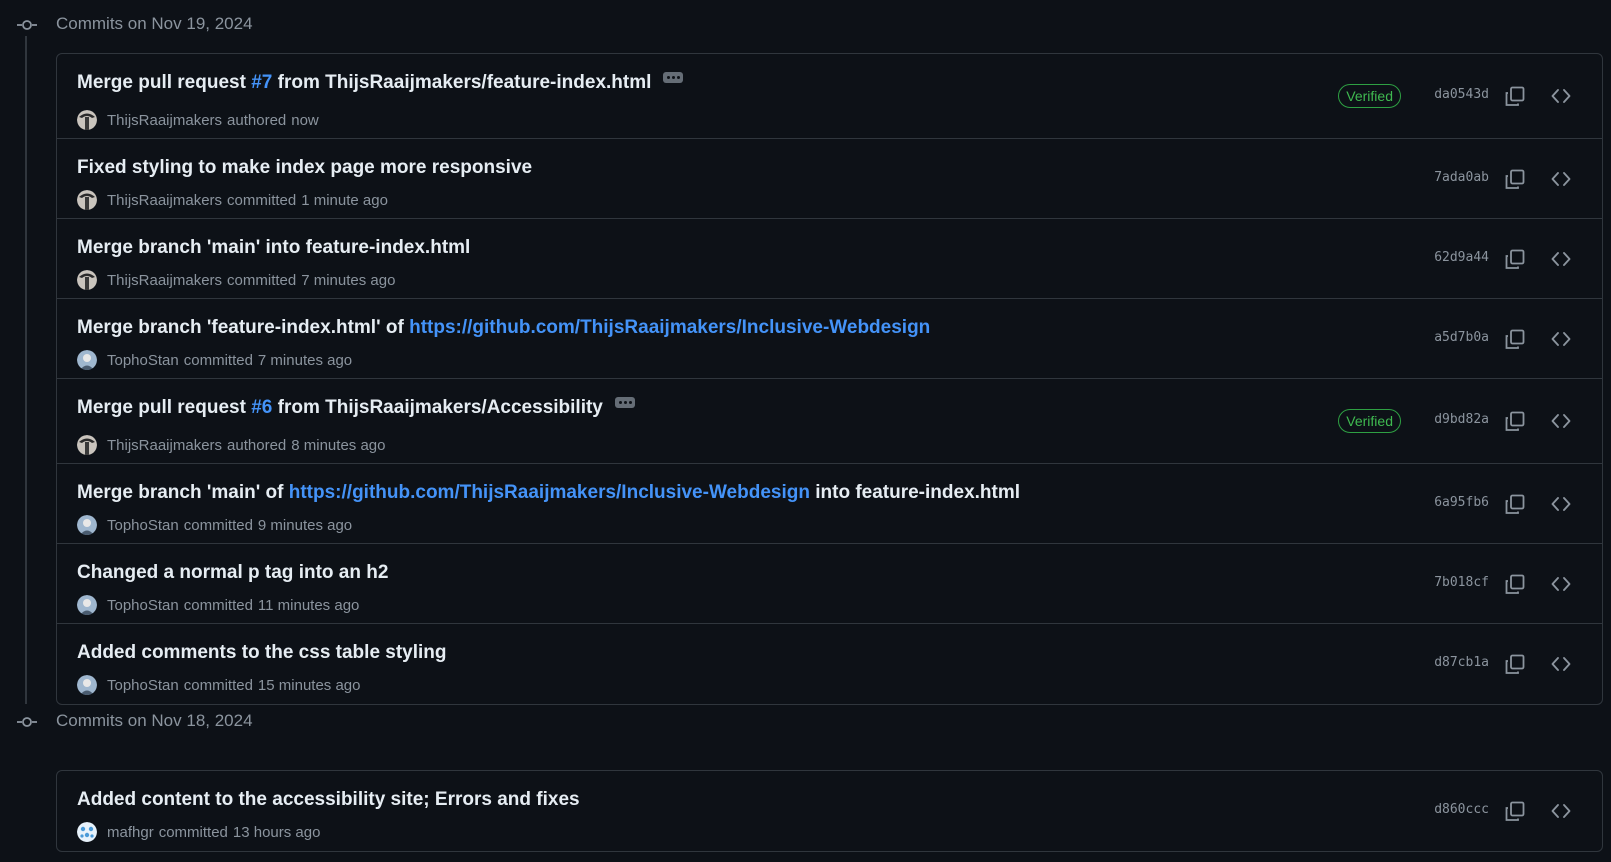  What do you see at coordinates (183, 493) in the screenshot?
I see `commit-title-text: Merge branch 'main' of` at bounding box center [183, 493].